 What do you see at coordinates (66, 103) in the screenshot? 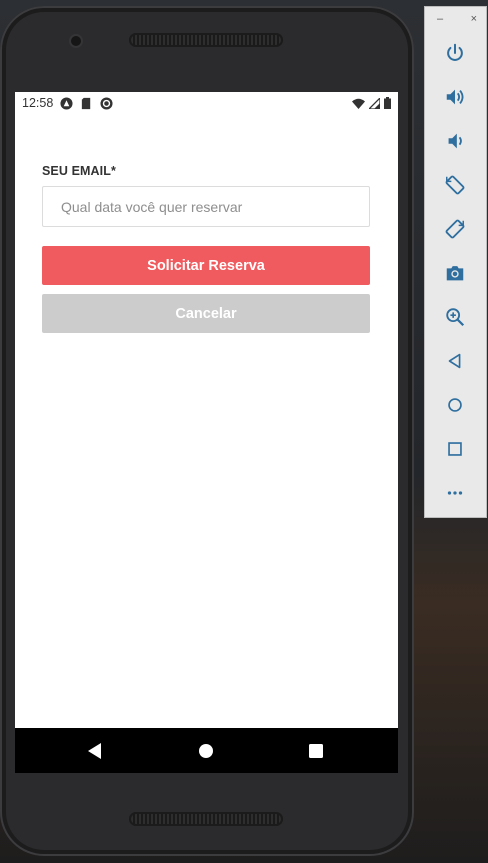
I see `notification-circle-icon` at bounding box center [66, 103].